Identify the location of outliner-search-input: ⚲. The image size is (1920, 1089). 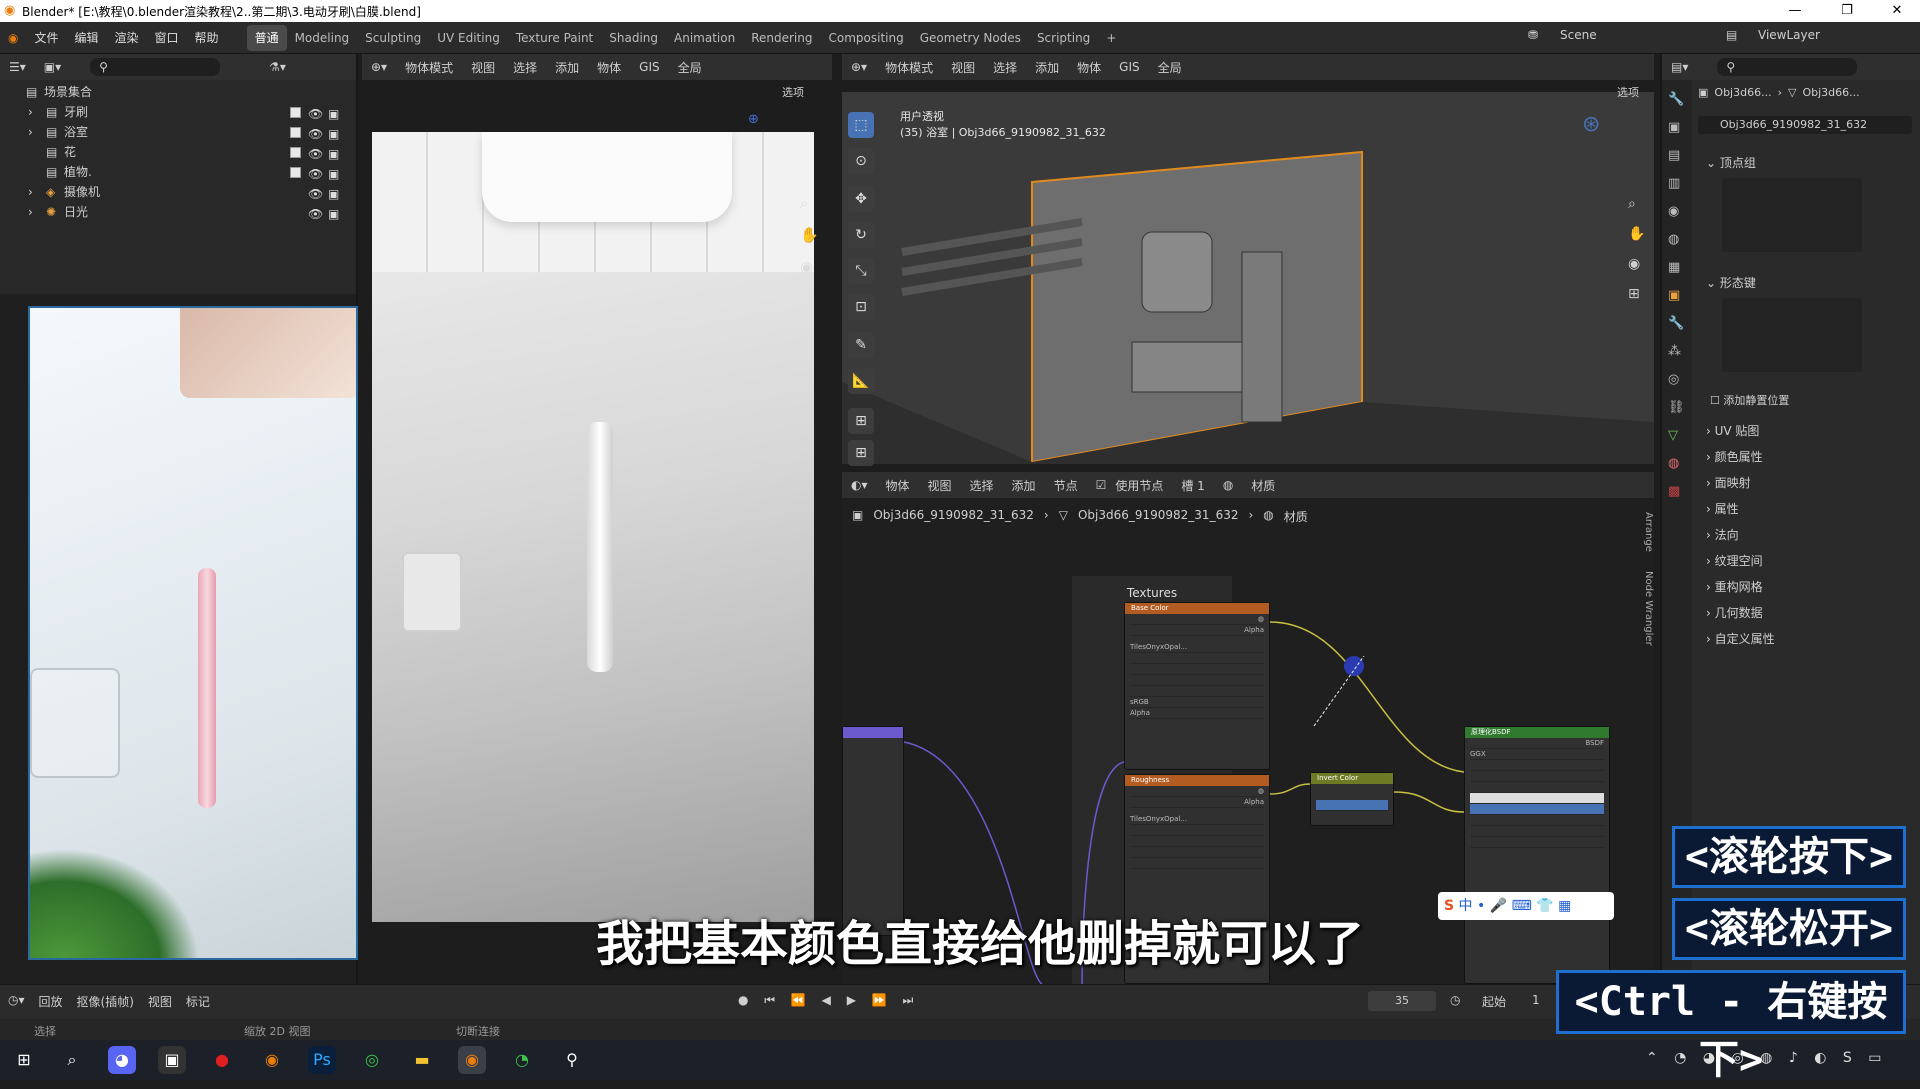
(155, 67).